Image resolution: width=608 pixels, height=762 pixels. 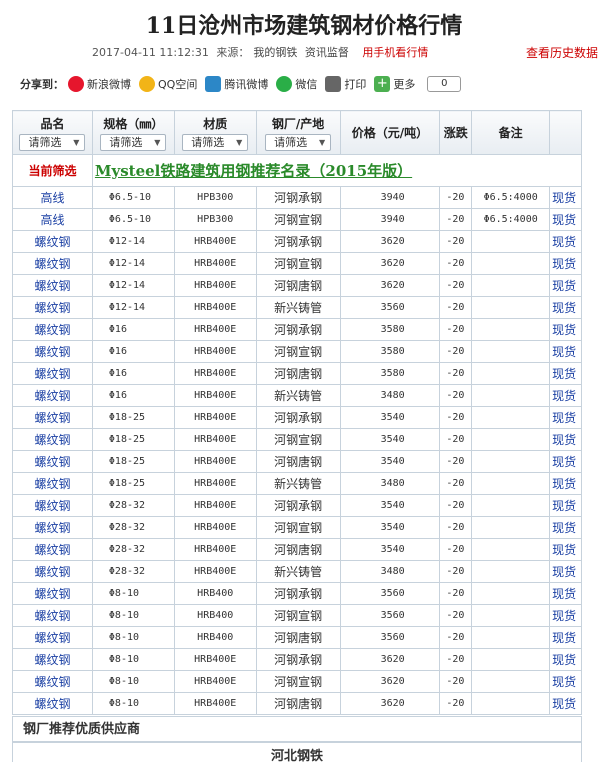 What do you see at coordinates (298, 142) in the screenshot?
I see `filter-chandi-select: 请筛选` at bounding box center [298, 142].